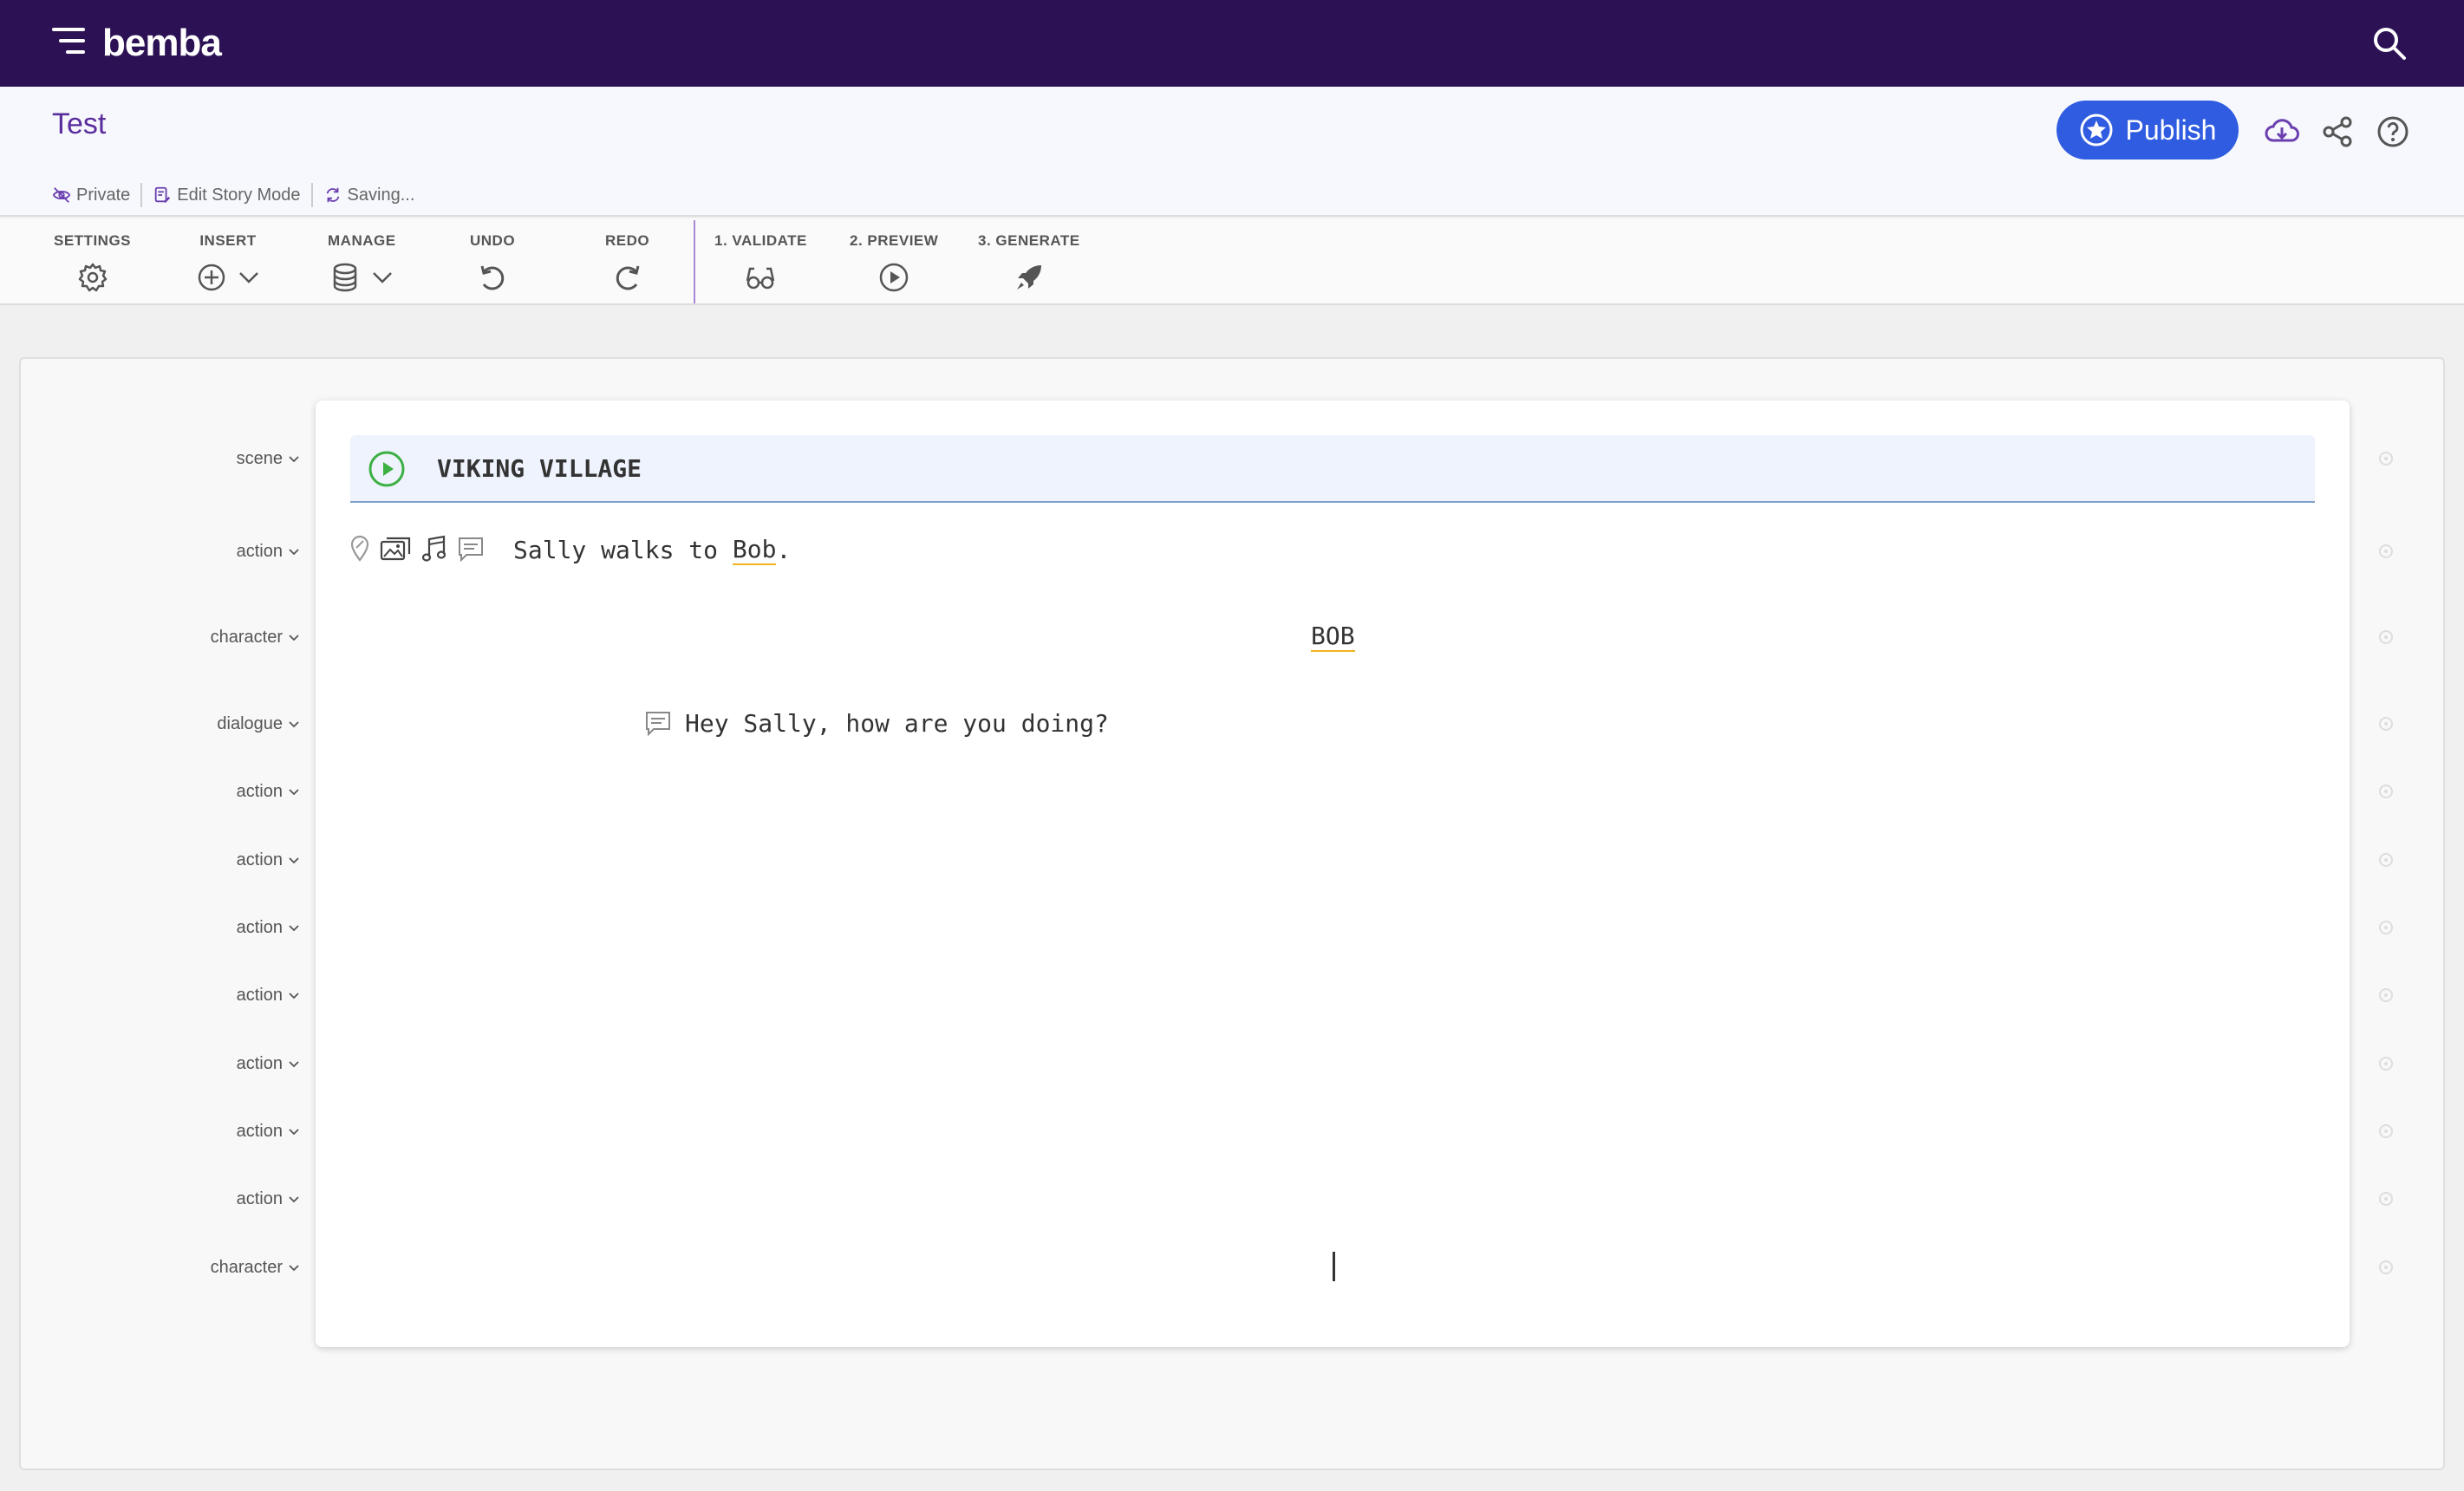  What do you see at coordinates (258, 724) in the screenshot?
I see `row-type-select-dialogue: dialogue` at bounding box center [258, 724].